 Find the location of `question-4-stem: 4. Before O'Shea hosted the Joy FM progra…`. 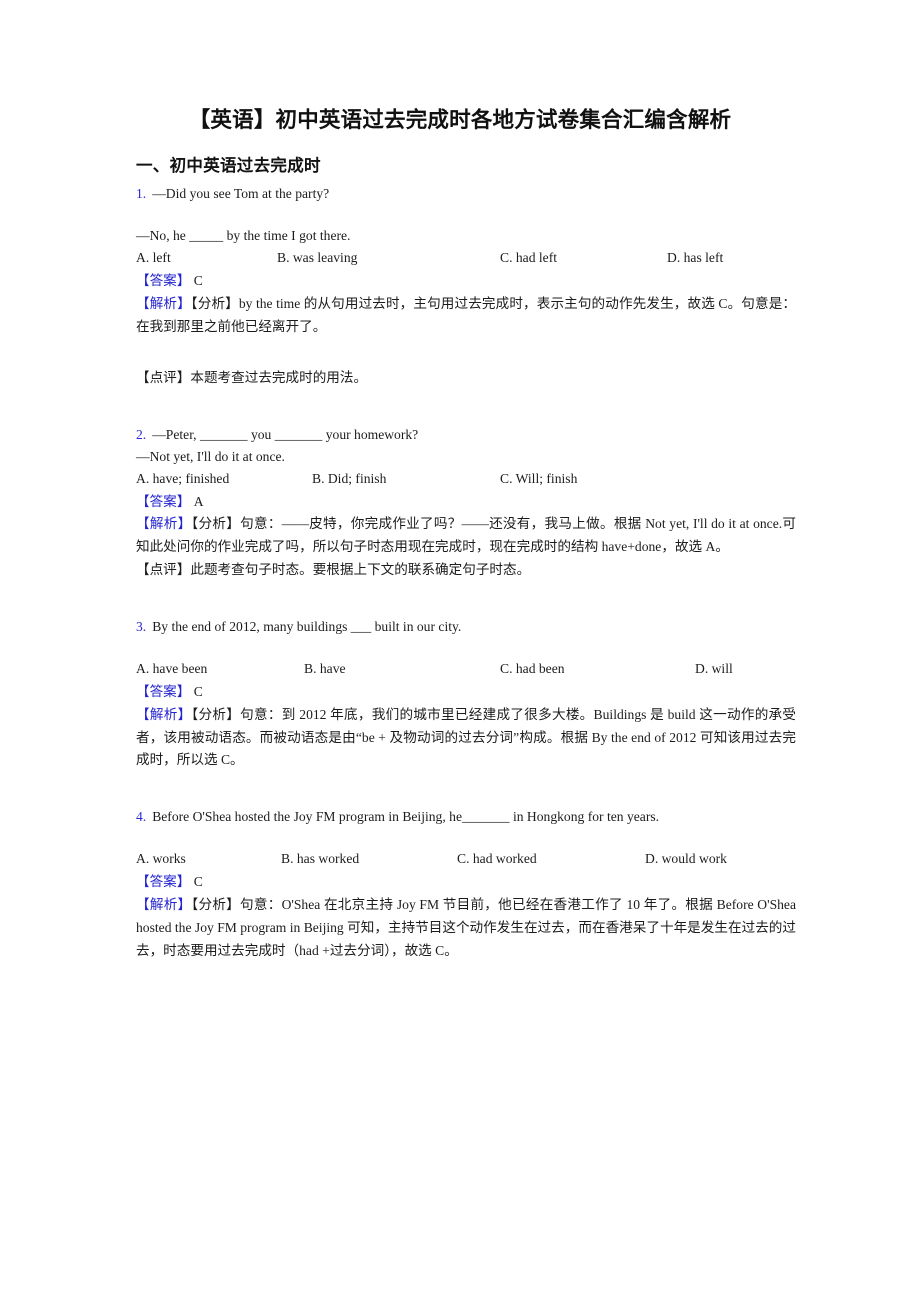

question-4-stem: 4. Before O'Shea hosted the Joy FM progra… is located at coordinates (466, 817).